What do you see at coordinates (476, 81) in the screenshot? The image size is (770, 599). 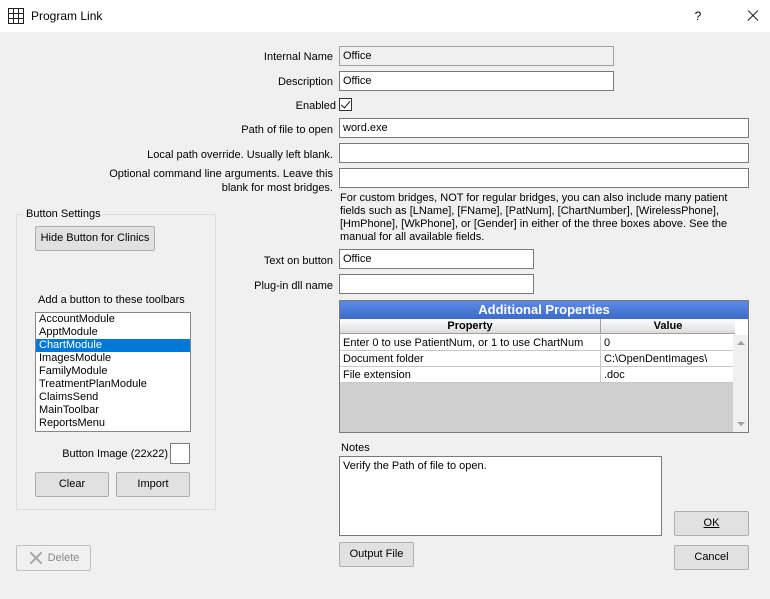 I see `description-field: Office` at bounding box center [476, 81].